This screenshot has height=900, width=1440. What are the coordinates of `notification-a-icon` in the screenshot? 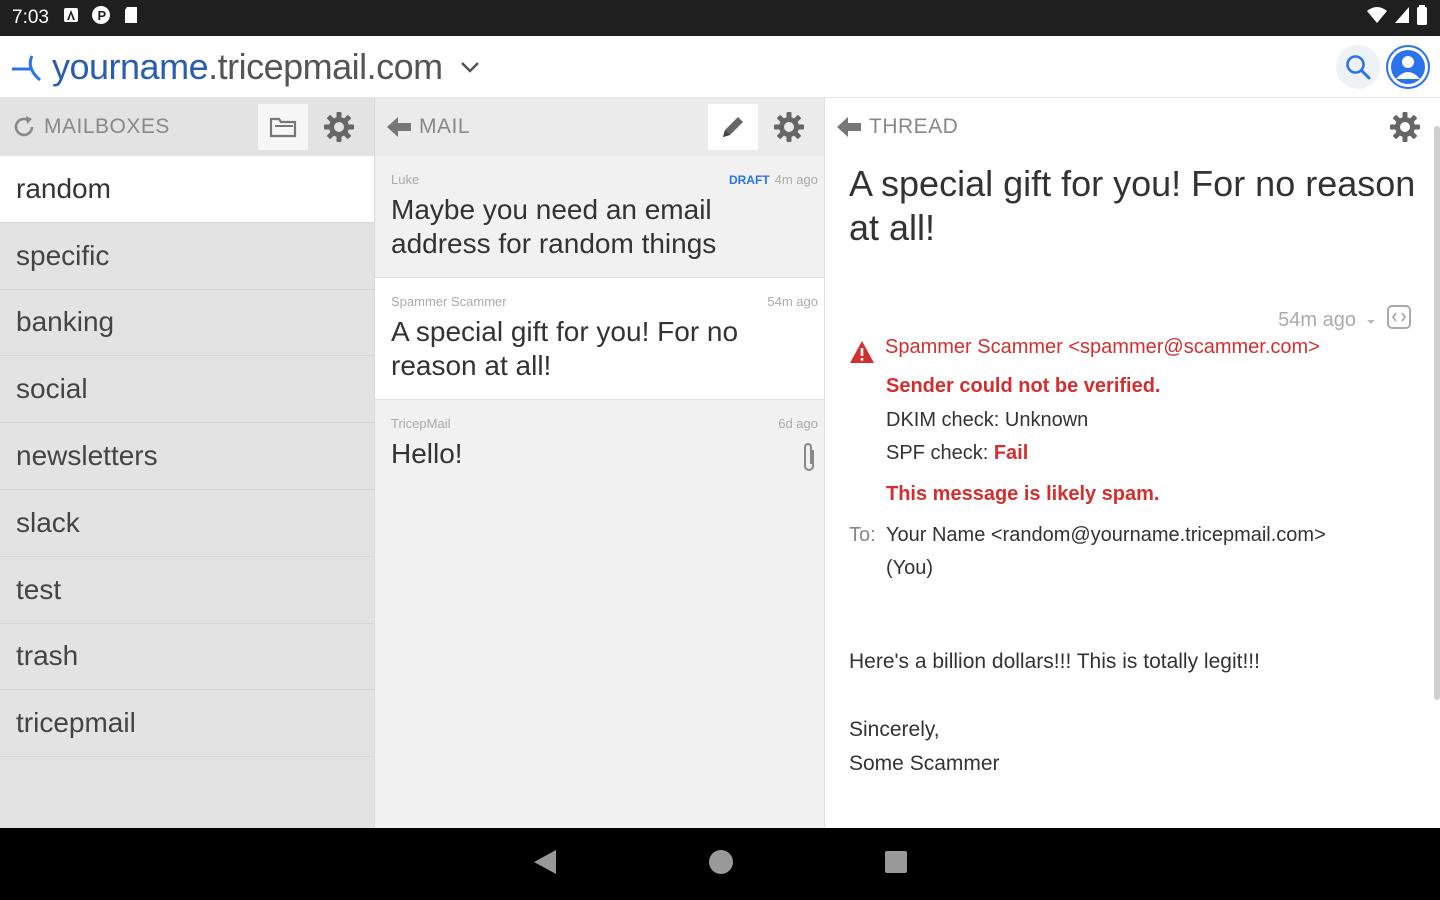 It's located at (71, 18).